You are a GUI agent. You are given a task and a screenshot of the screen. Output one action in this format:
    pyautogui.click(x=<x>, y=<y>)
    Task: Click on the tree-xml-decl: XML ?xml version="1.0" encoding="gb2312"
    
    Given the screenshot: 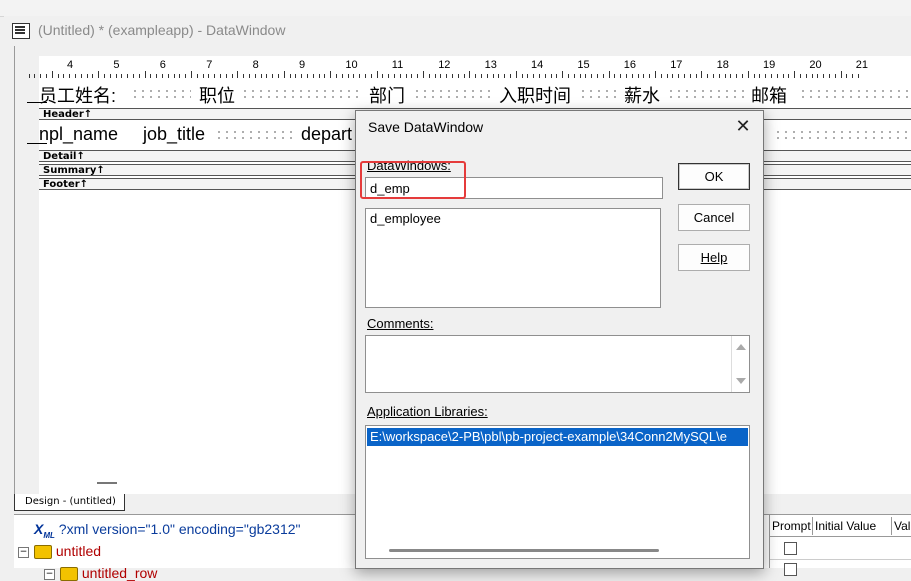 What is the action you would take?
    pyautogui.click(x=167, y=530)
    